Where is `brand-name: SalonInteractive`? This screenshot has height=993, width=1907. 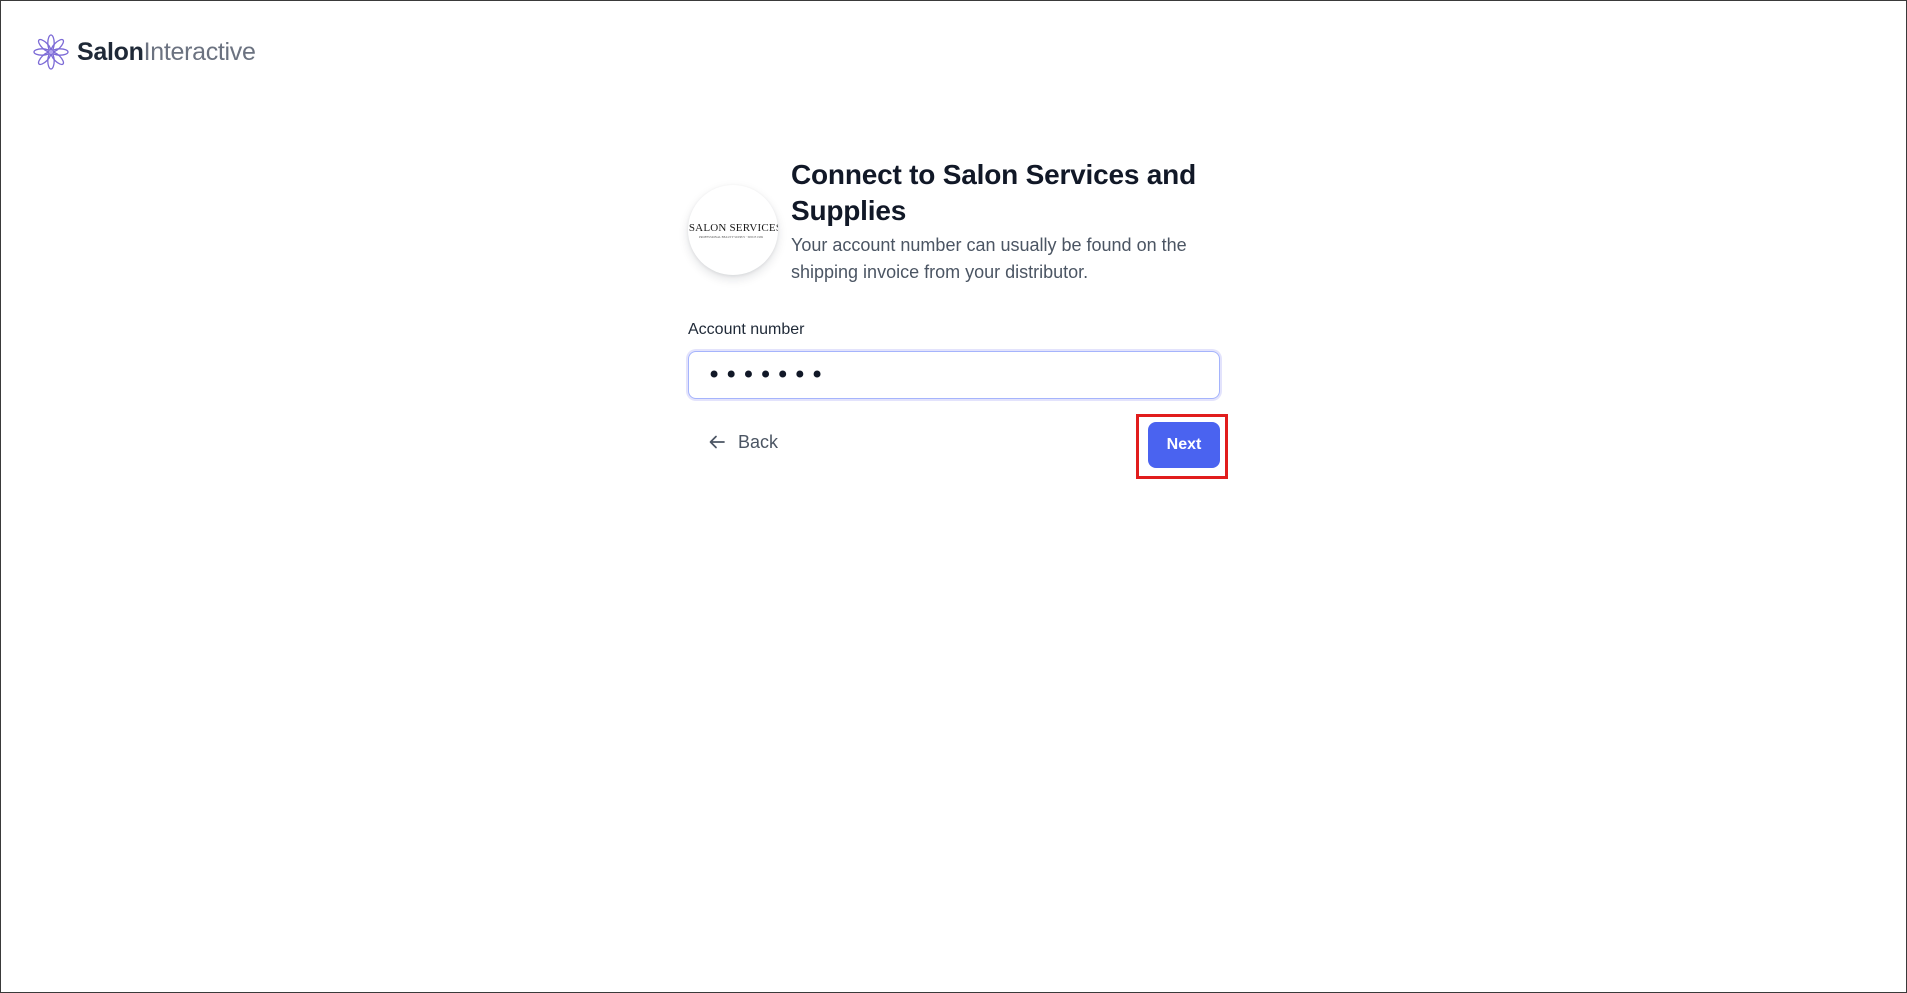 brand-name: SalonInteractive is located at coordinates (166, 52).